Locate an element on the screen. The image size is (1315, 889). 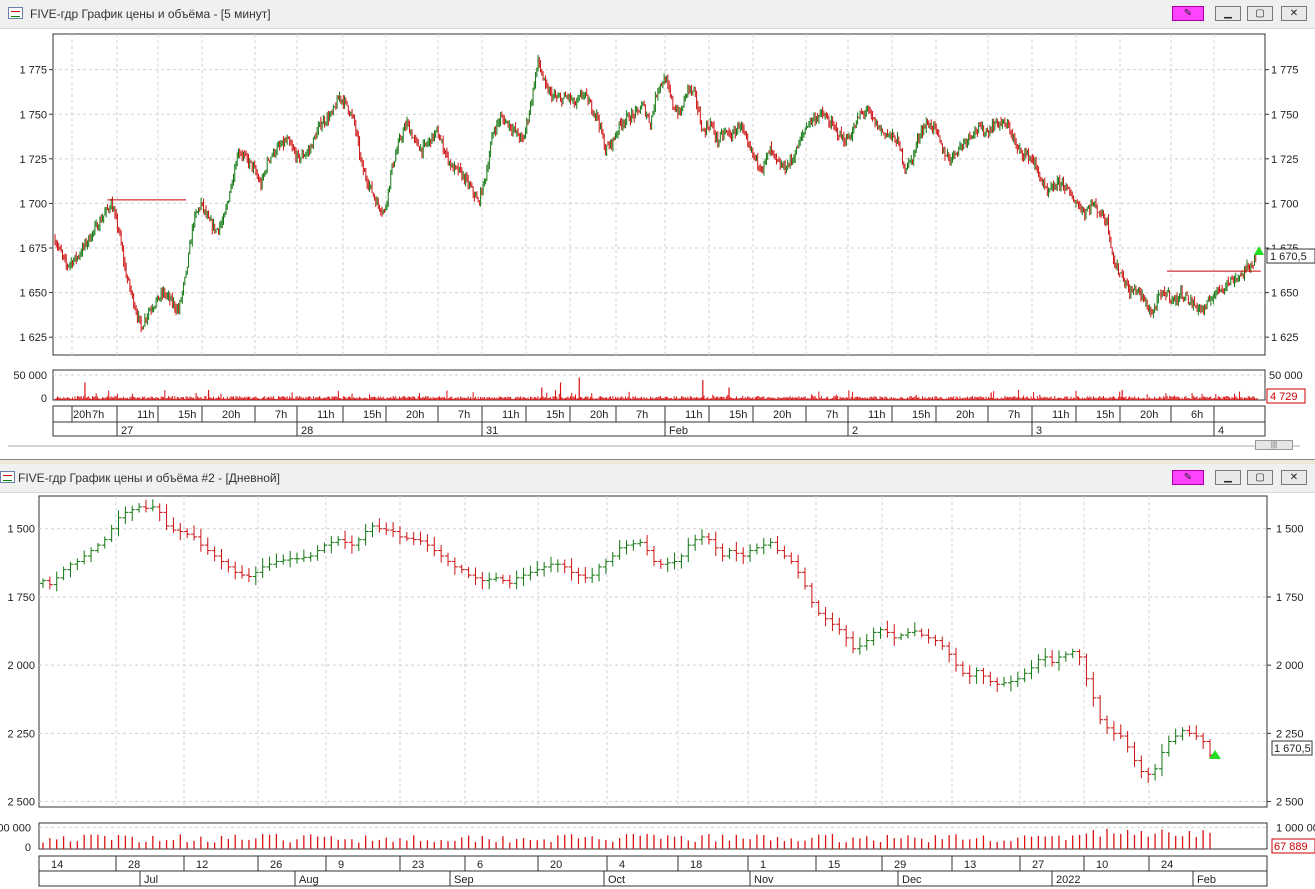
time-label: 10 is located at coordinates (1102, 865).